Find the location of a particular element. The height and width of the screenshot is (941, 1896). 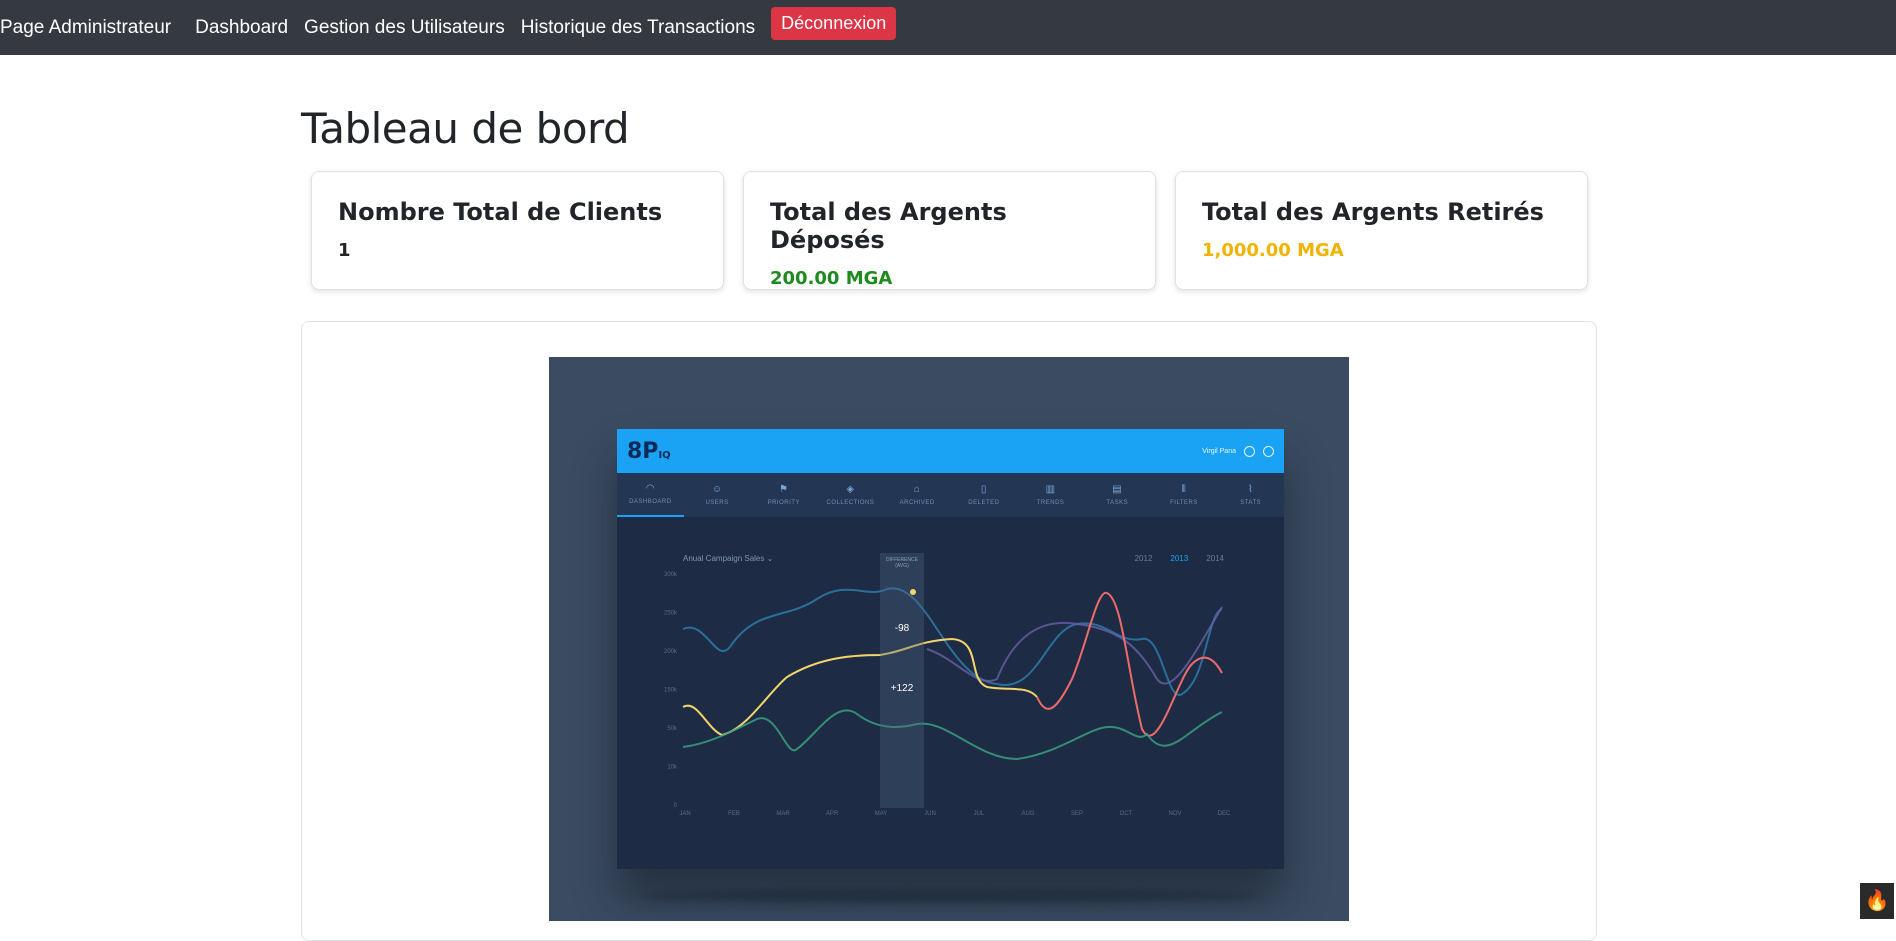

difference-value: -98 is located at coordinates (902, 628).